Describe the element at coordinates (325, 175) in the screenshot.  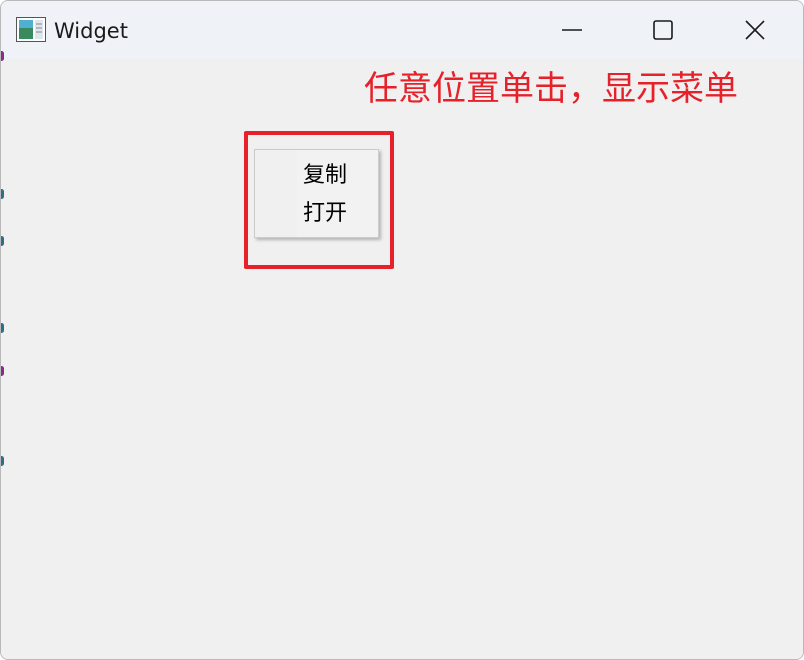
I see `menu-item-label: 复制` at that location.